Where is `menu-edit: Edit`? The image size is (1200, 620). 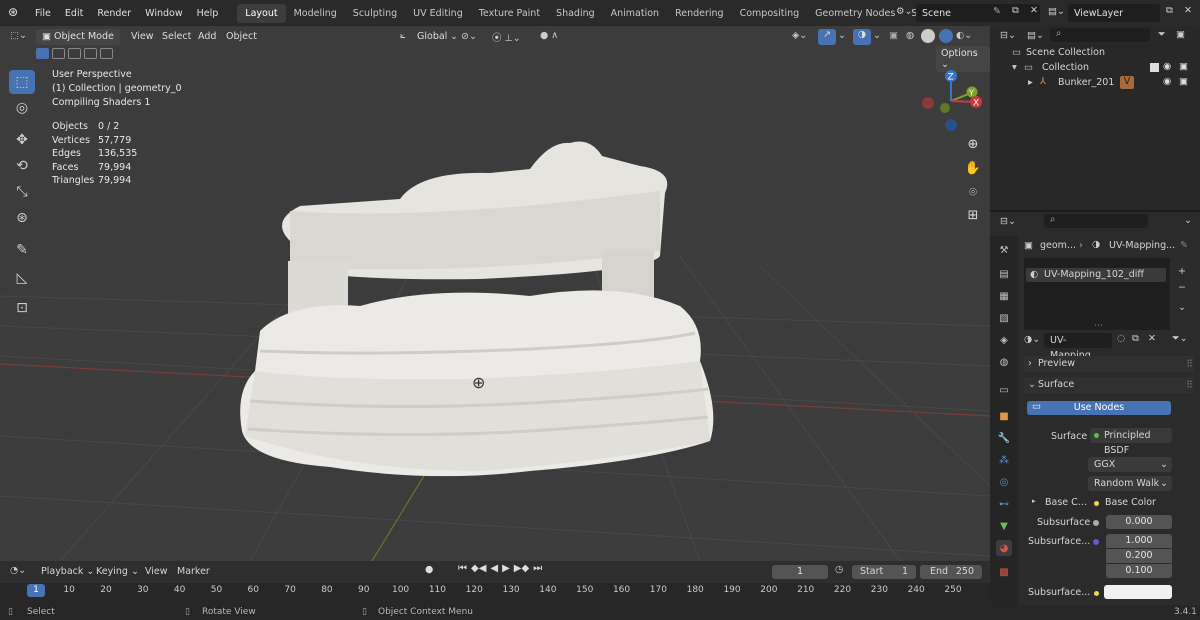 menu-edit: Edit is located at coordinates (74, 13).